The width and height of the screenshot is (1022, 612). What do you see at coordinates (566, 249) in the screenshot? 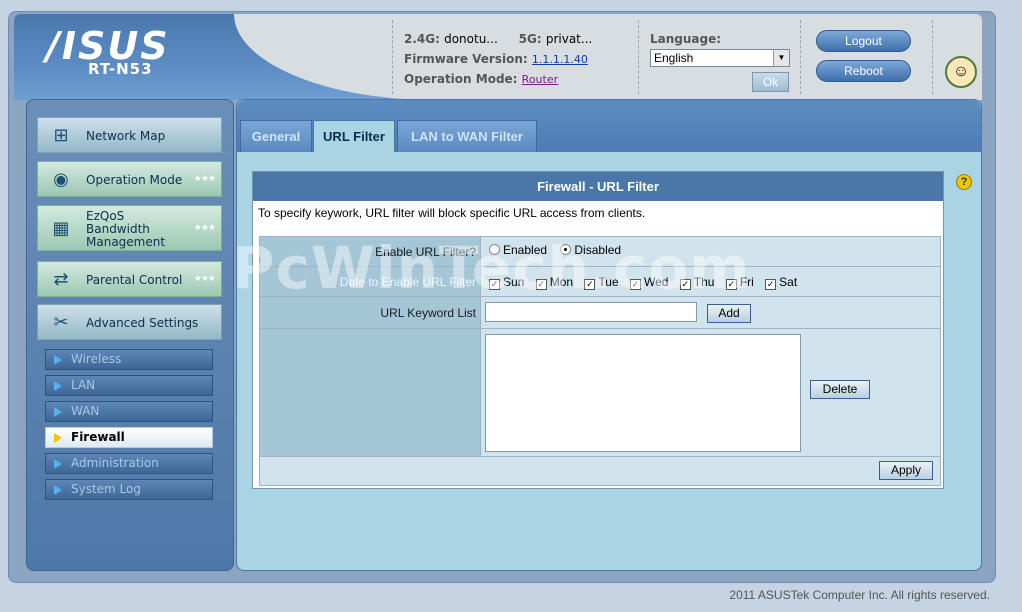
I see `disabled-radio` at bounding box center [566, 249].